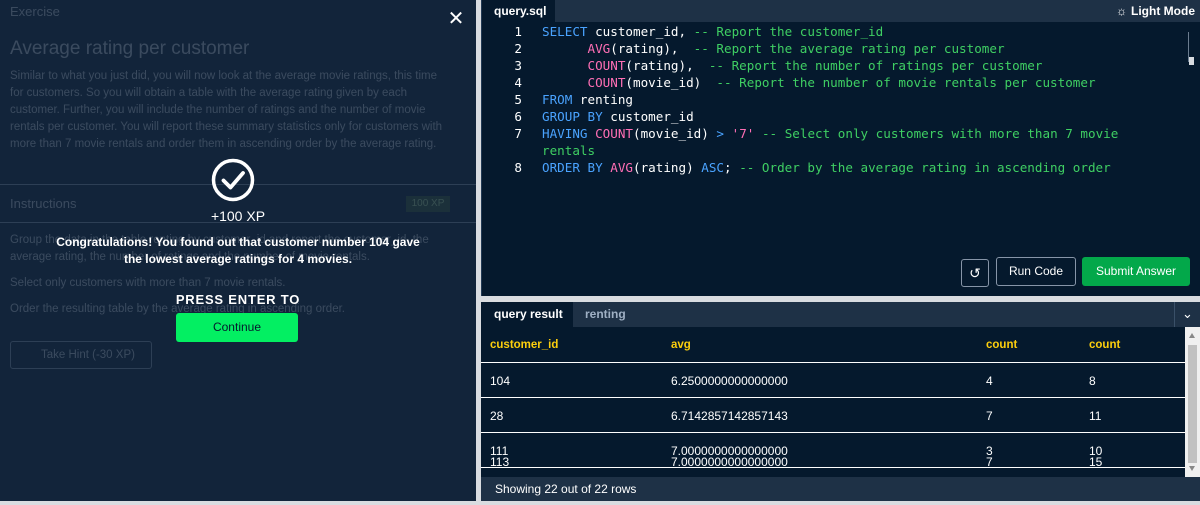 The height and width of the screenshot is (505, 1200). Describe the element at coordinates (833, 381) in the screenshot. I see `table-row: 104 6.2500000000000000 4 8` at that location.